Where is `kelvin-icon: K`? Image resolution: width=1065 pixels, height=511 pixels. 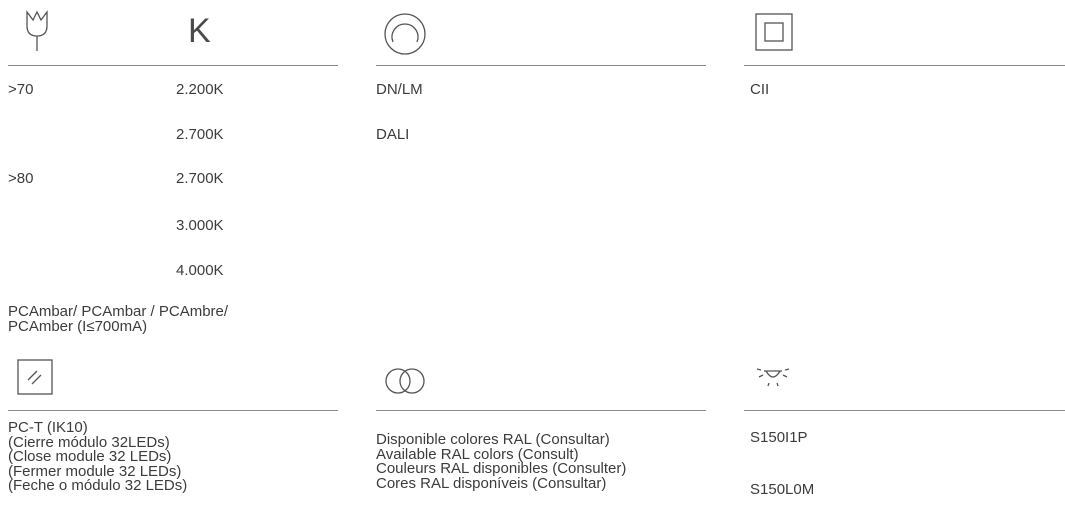
kelvin-icon: K is located at coordinates (199, 31).